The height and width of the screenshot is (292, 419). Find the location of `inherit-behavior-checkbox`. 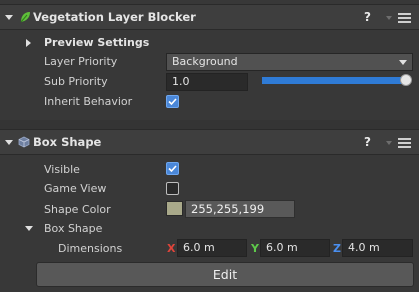

inherit-behavior-checkbox is located at coordinates (172, 101).